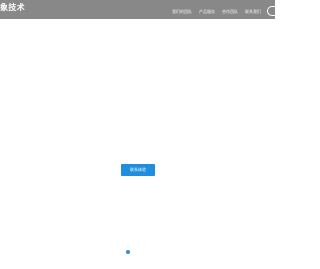 This screenshot has height=269, width=320. I want to click on logo-text: 象技术, so click(12, 8).